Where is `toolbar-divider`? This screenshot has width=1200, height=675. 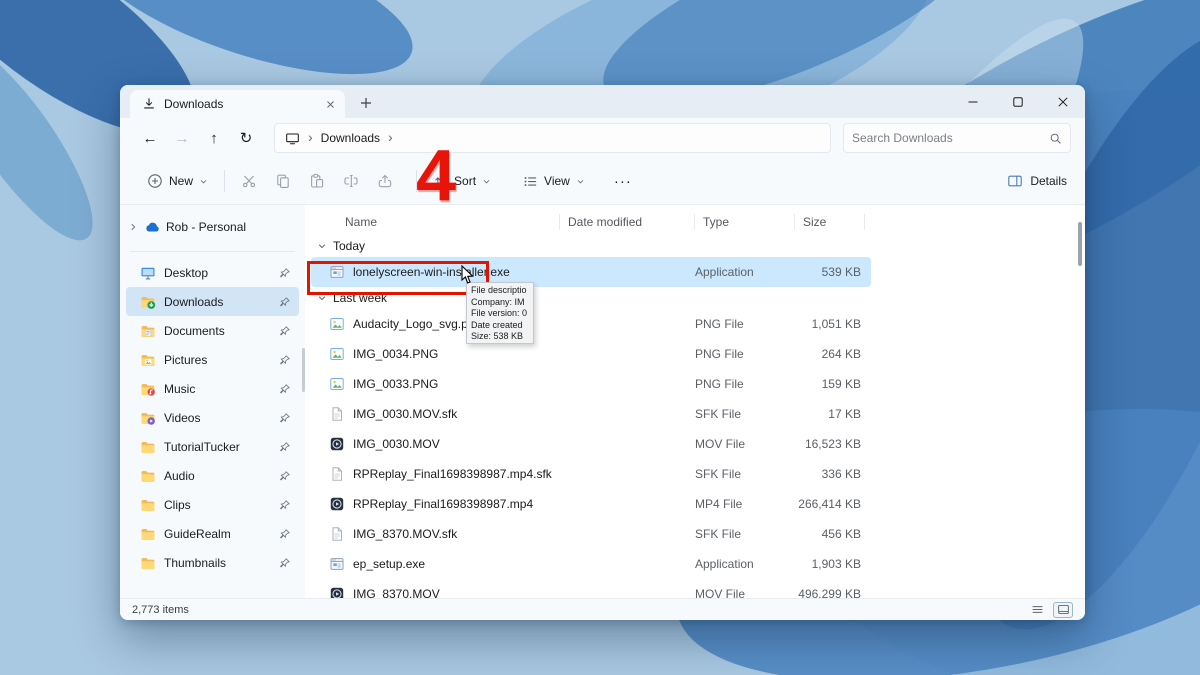 toolbar-divider is located at coordinates (225, 181).